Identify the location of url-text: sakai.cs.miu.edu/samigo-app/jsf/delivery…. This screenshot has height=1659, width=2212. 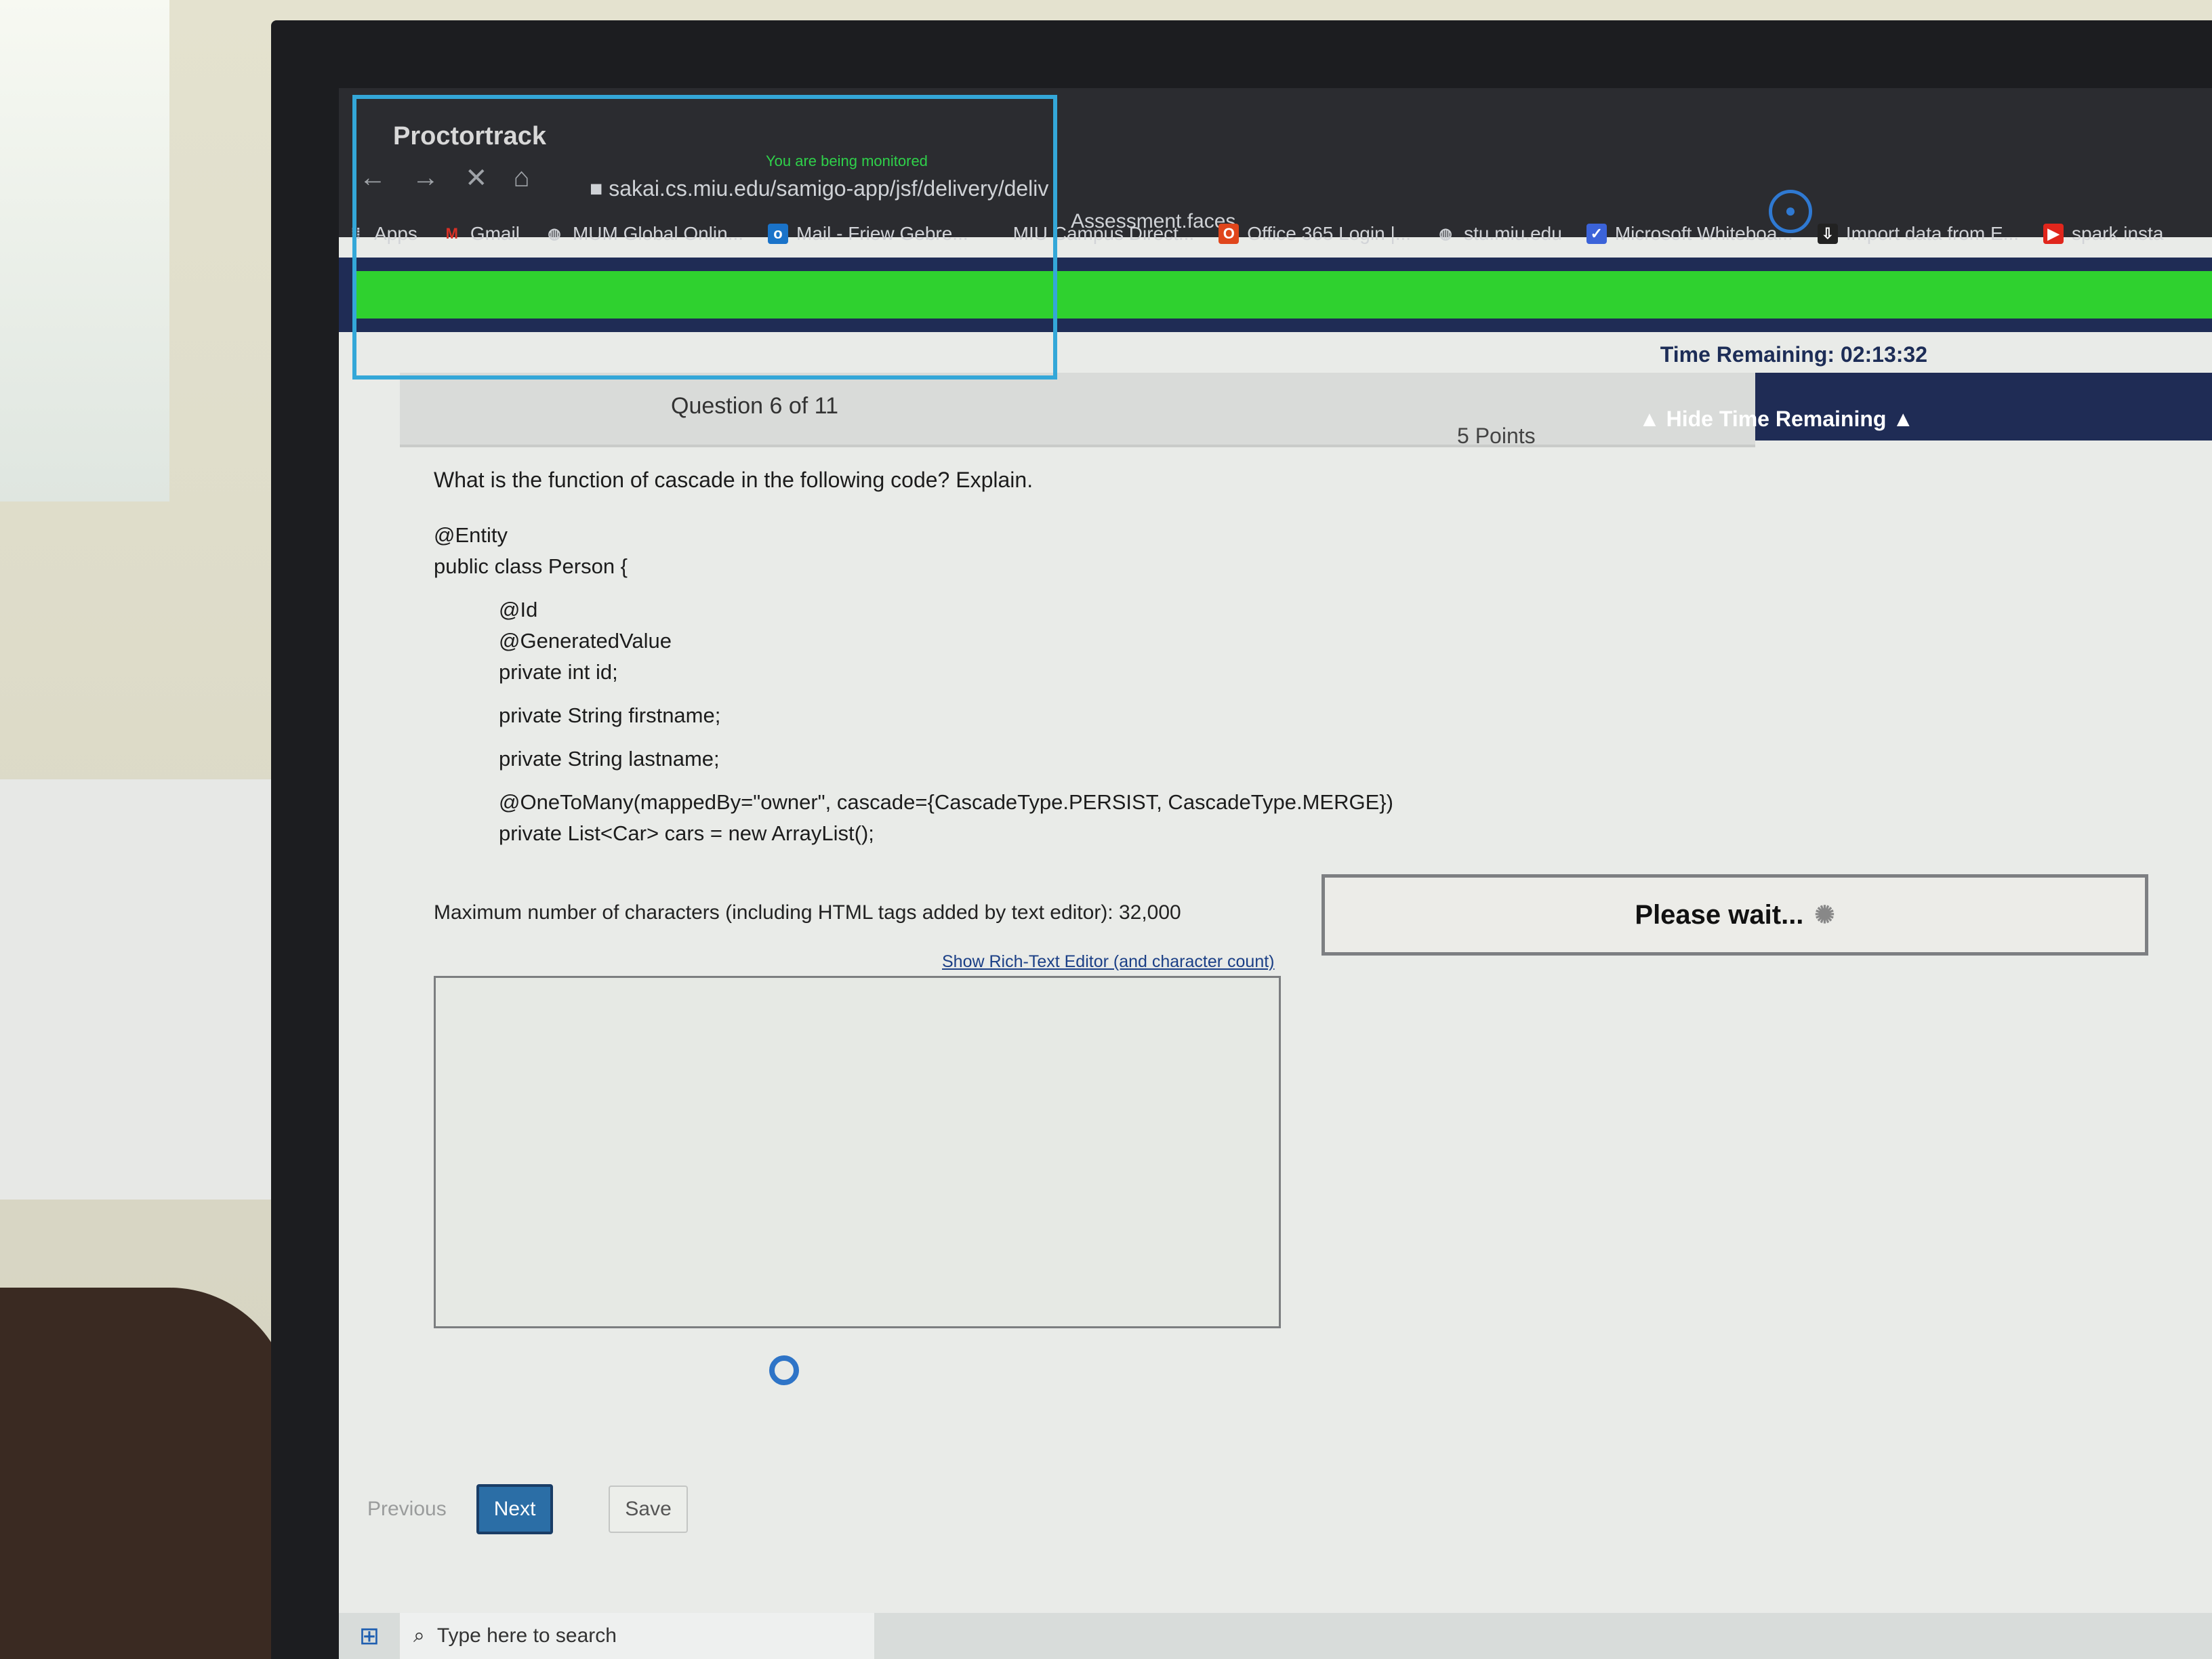
(829, 189).